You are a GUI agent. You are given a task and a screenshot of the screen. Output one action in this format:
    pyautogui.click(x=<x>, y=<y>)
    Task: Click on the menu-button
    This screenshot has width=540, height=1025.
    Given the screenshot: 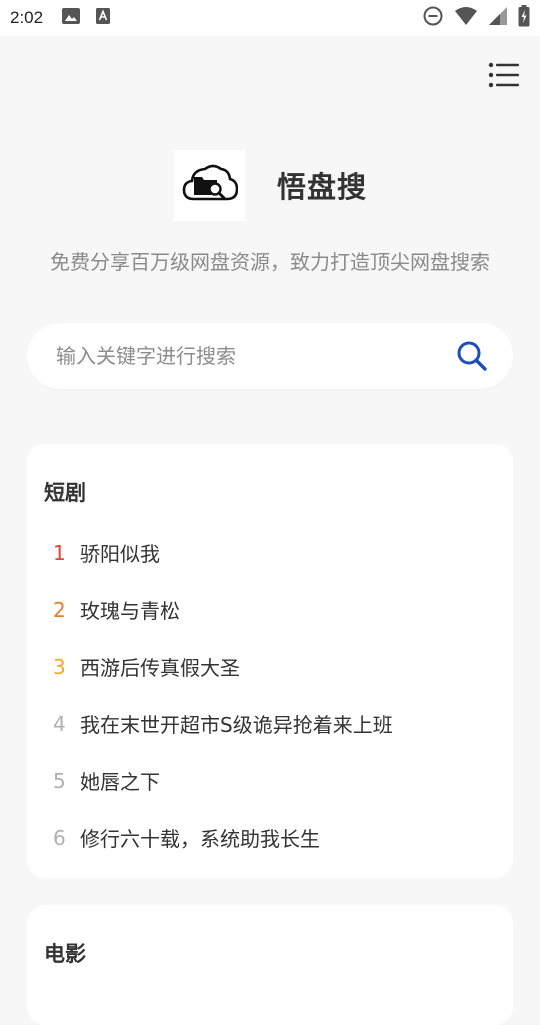 What is the action you would take?
    pyautogui.click(x=504, y=77)
    